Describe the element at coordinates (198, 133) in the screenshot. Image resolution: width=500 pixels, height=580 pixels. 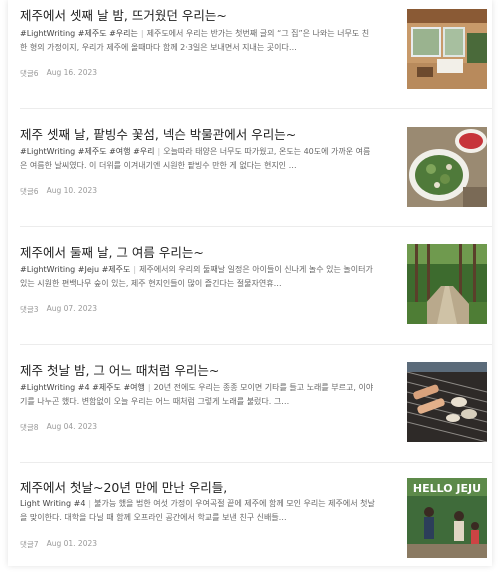
I see `post-title: 제주 셋째 날, 팥빙수 꽃섬, 넥슨 박물관에서 우리는~` at that location.